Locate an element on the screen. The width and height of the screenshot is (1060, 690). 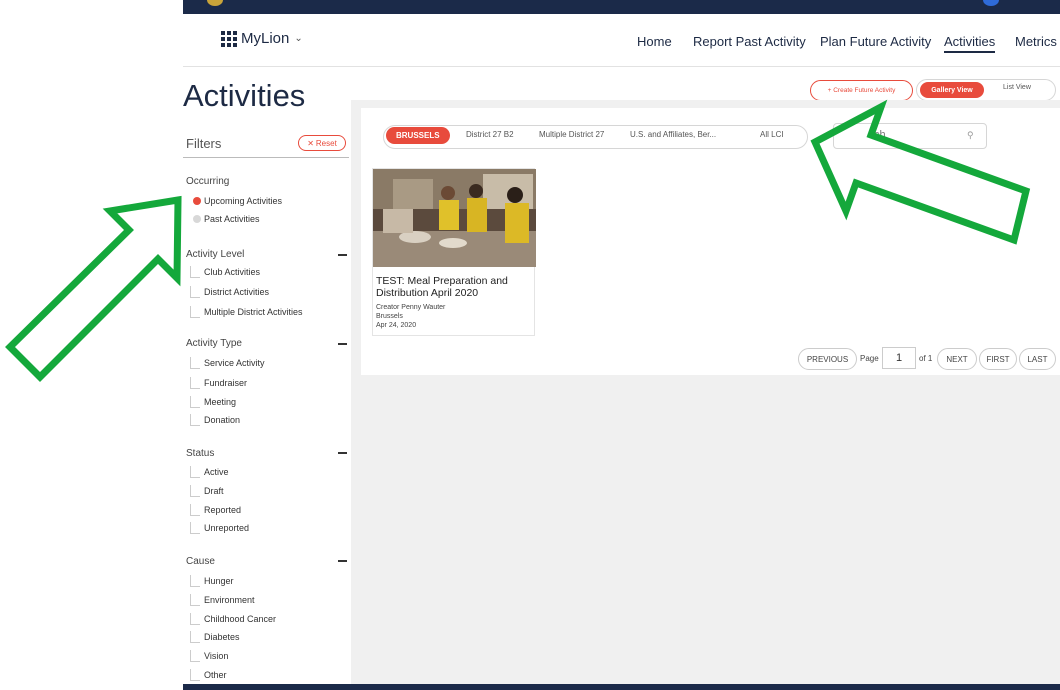
right-arrow-icon is located at coordinates (920, 172).